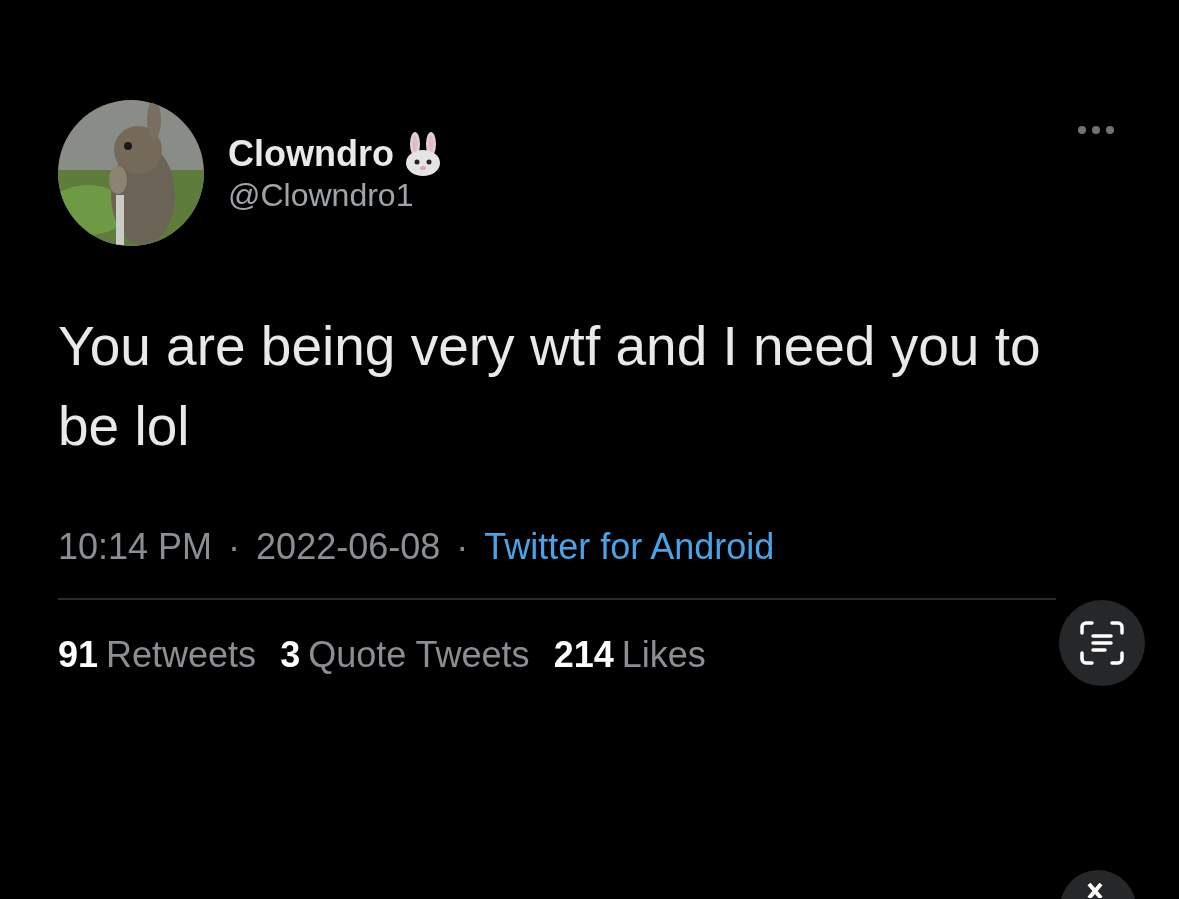 This screenshot has width=1179, height=899. I want to click on more-options-icon, so click(1096, 130).